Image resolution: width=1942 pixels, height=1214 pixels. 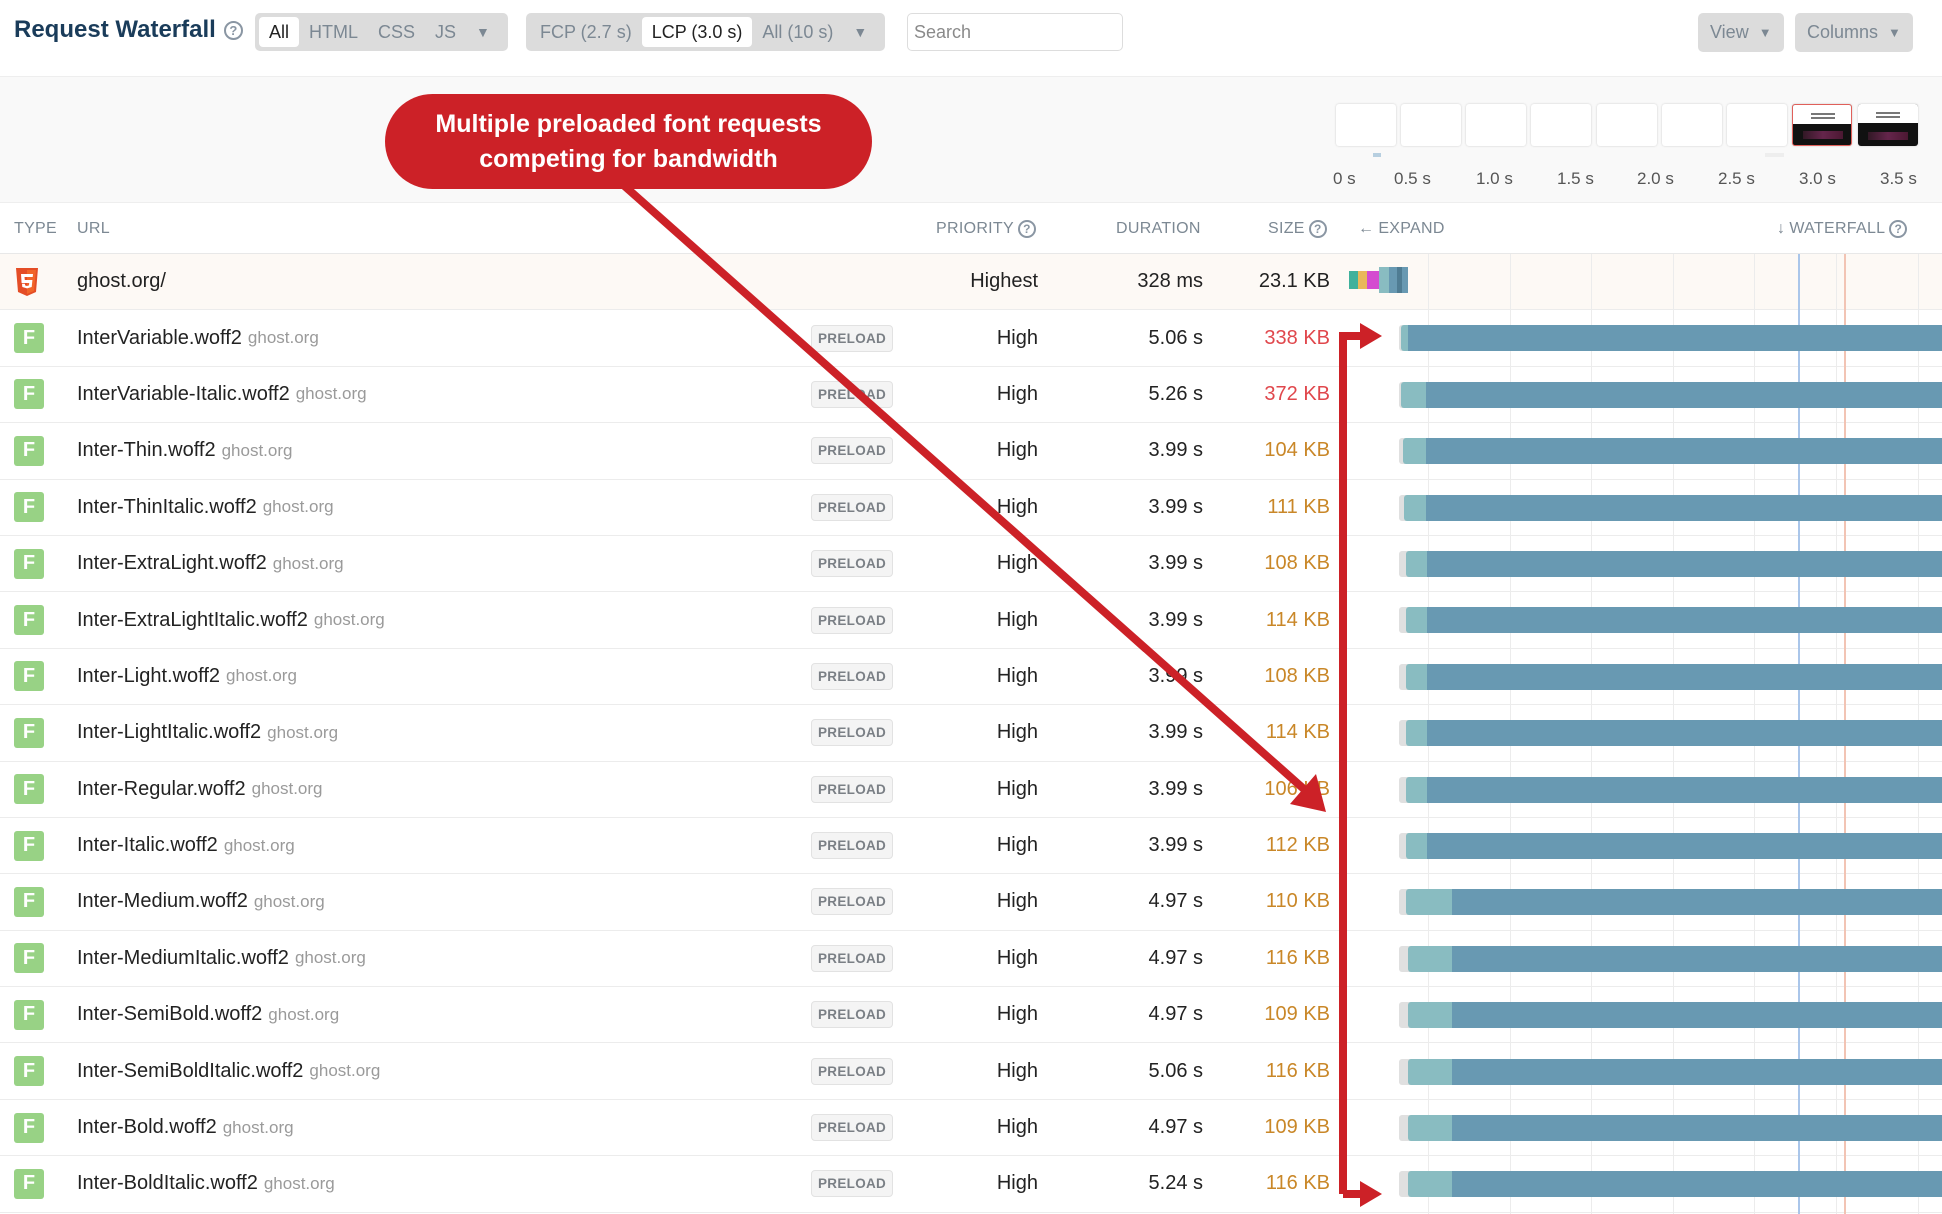 What do you see at coordinates (1297, 229) in the screenshot?
I see `col-header-size: SIZE?` at bounding box center [1297, 229].